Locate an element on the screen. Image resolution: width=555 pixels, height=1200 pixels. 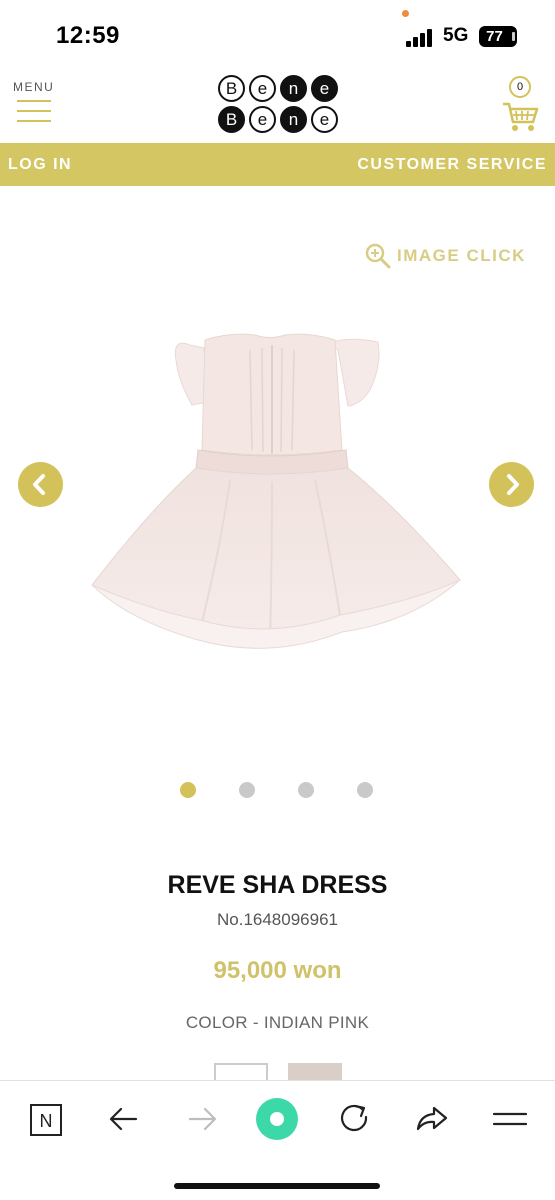
naver-home-button: N is located at coordinates (45, 1119).